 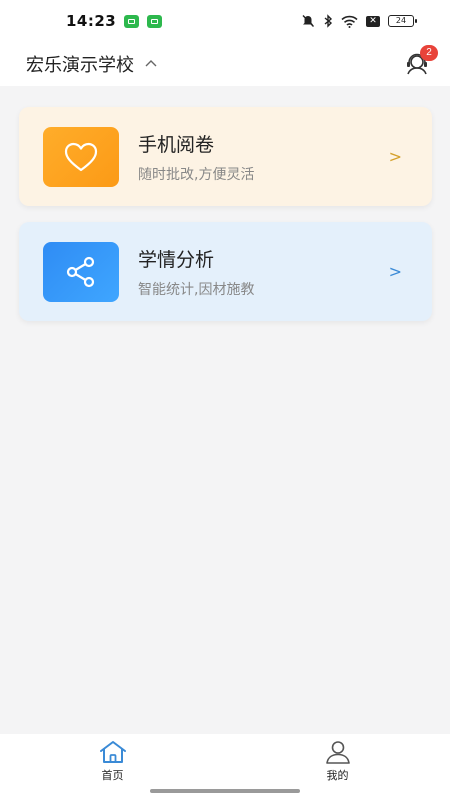 What do you see at coordinates (263, 272) in the screenshot?
I see `card-text: 学情分析 智能统计,因材施教` at bounding box center [263, 272].